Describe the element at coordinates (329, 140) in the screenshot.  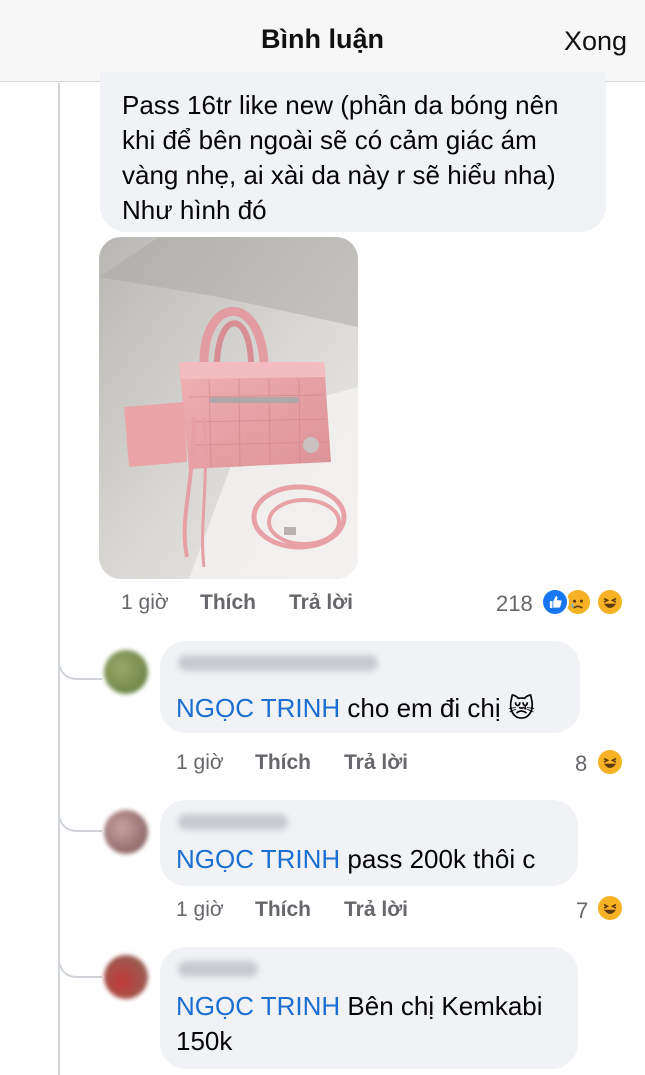
I see `comment-line: khi để bên ngoài sẽ có cảm giác ám` at that location.